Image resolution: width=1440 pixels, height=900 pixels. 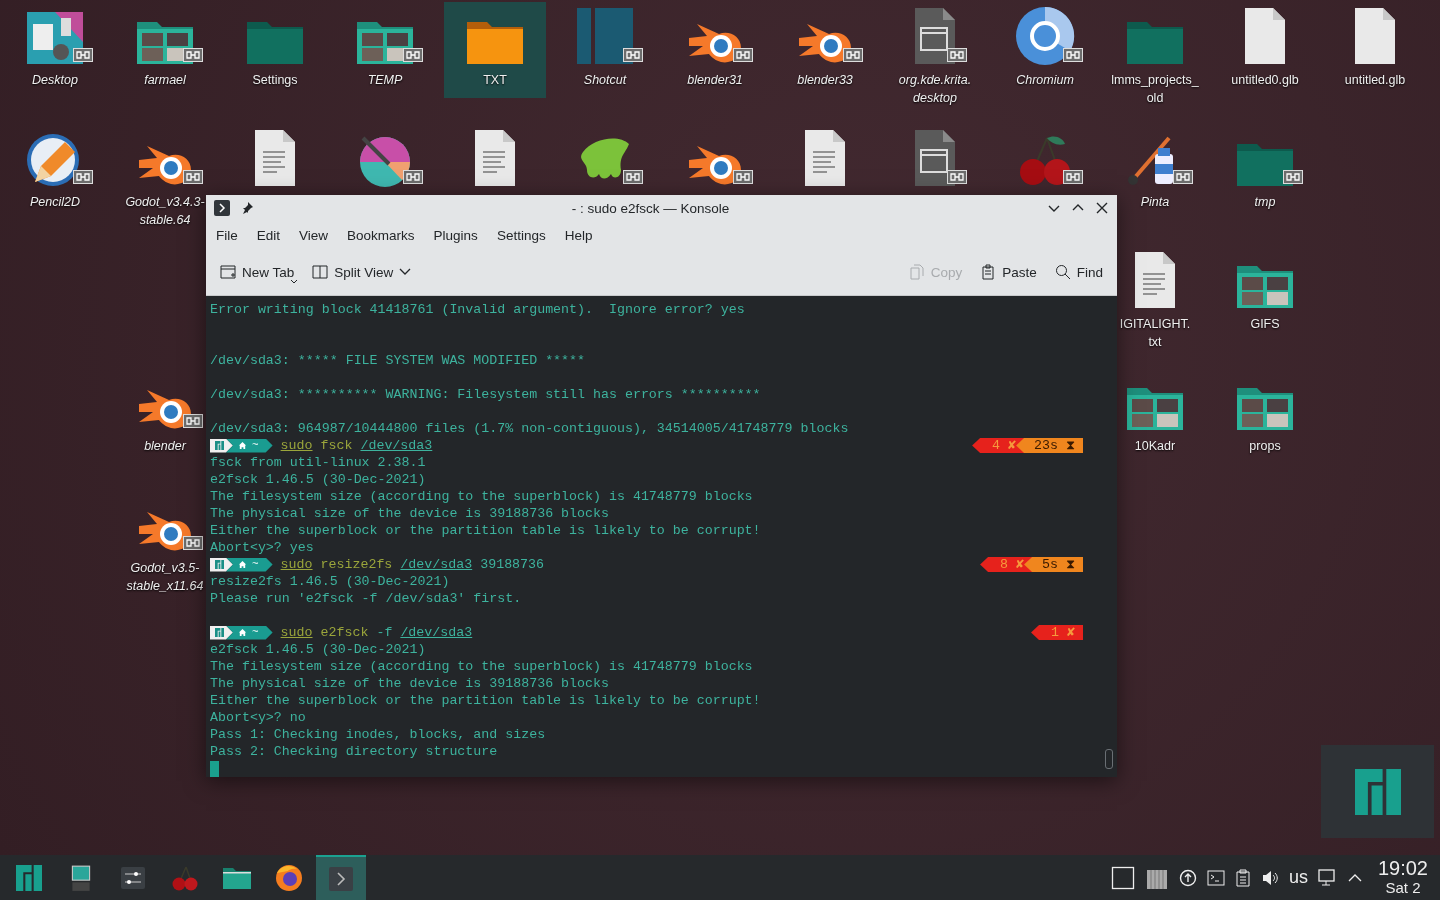 What do you see at coordinates (436, 564) in the screenshot?
I see `command-token: /dev/sda3` at bounding box center [436, 564].